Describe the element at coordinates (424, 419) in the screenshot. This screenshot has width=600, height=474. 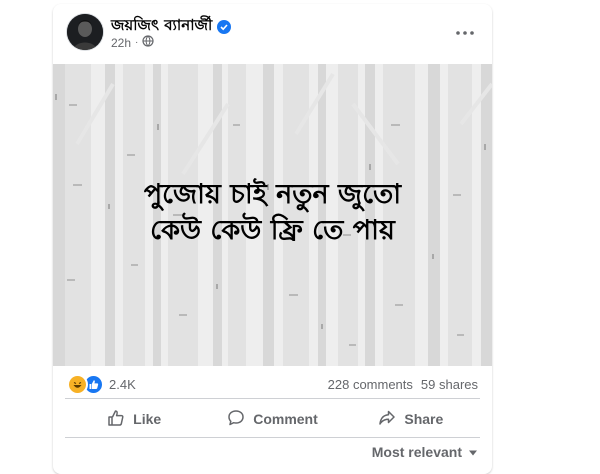
I see `share-label: Share` at that location.